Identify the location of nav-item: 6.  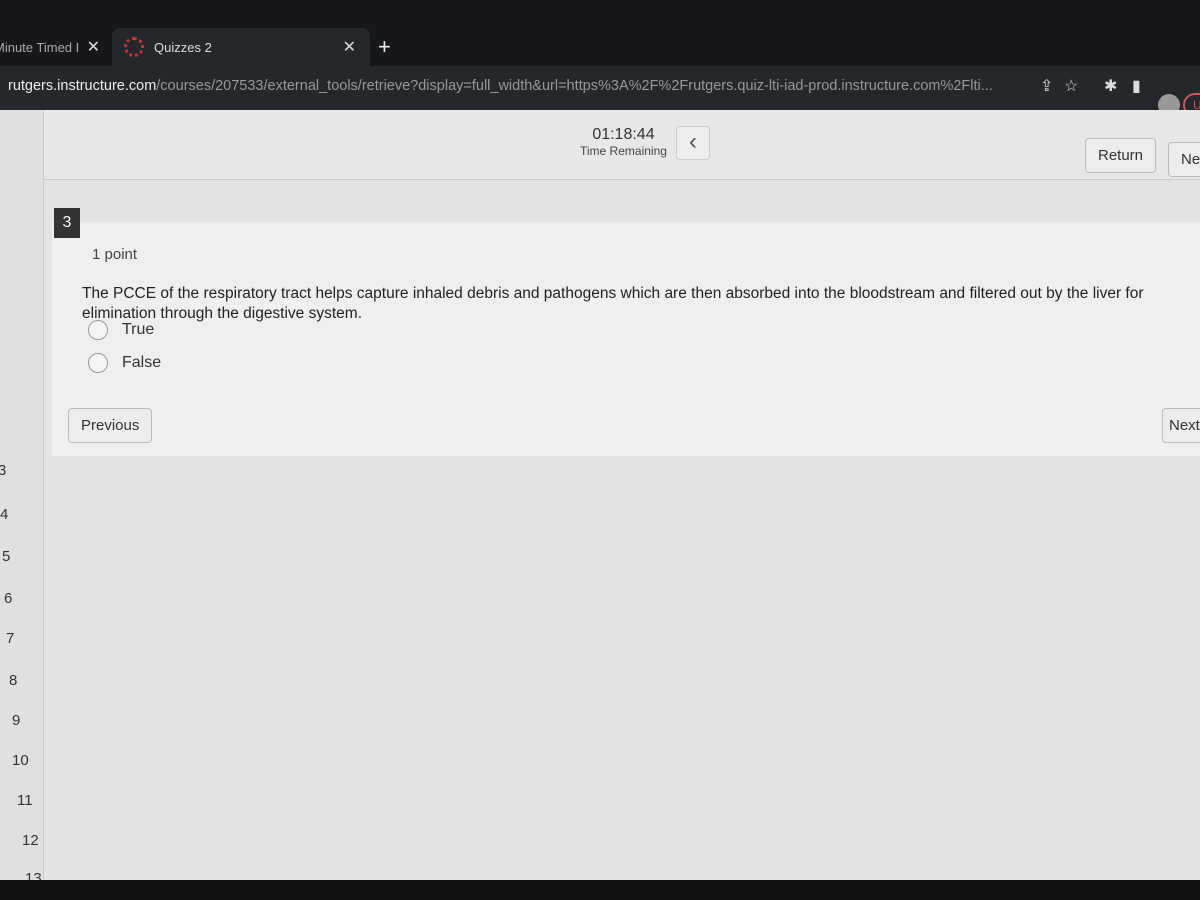
(8, 598).